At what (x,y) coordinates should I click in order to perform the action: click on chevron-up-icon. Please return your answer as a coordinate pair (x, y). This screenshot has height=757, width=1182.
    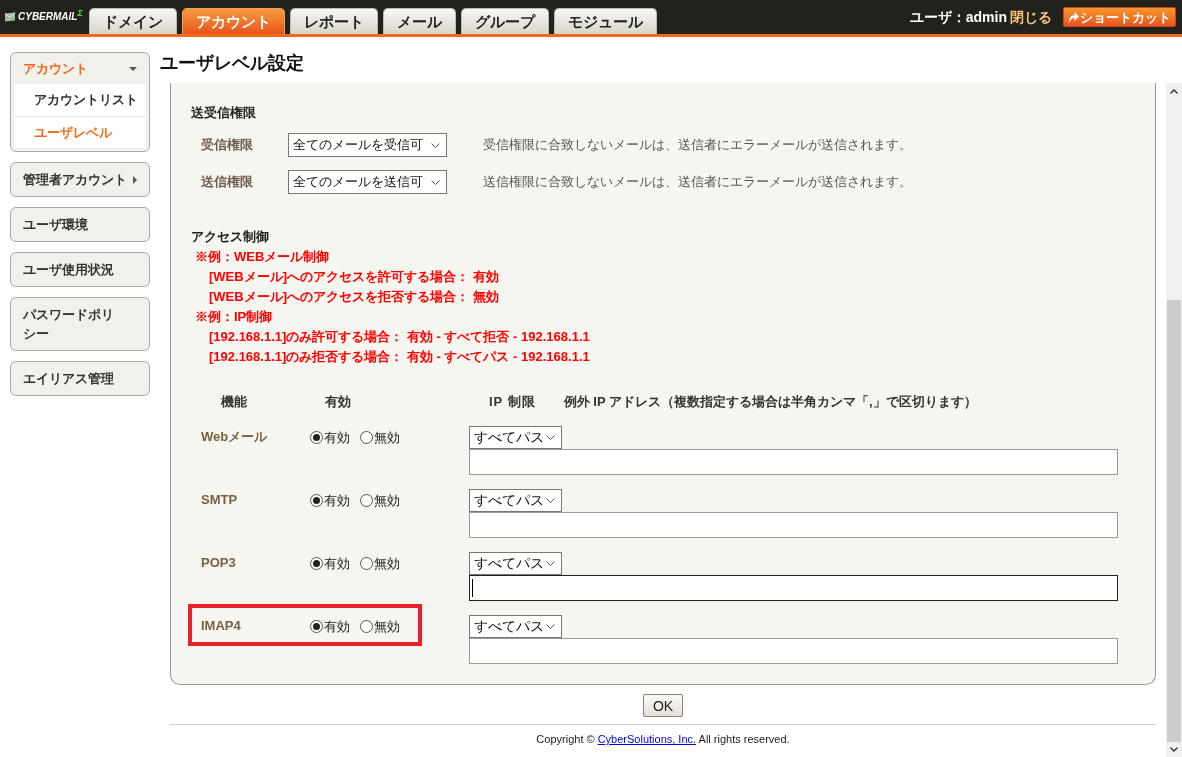
    Looking at the image, I should click on (1174, 91).